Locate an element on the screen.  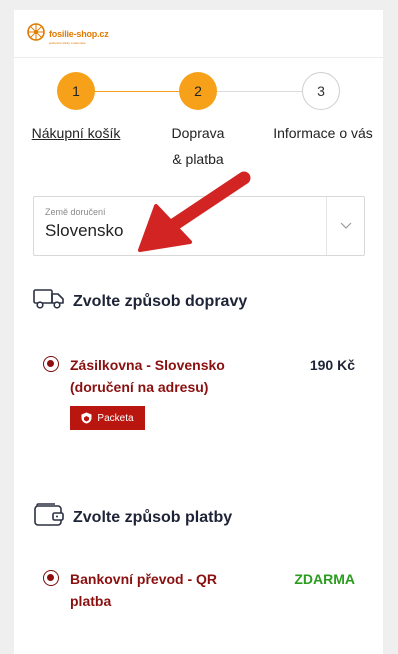
country-label: Země doručení is located at coordinates (75, 212).